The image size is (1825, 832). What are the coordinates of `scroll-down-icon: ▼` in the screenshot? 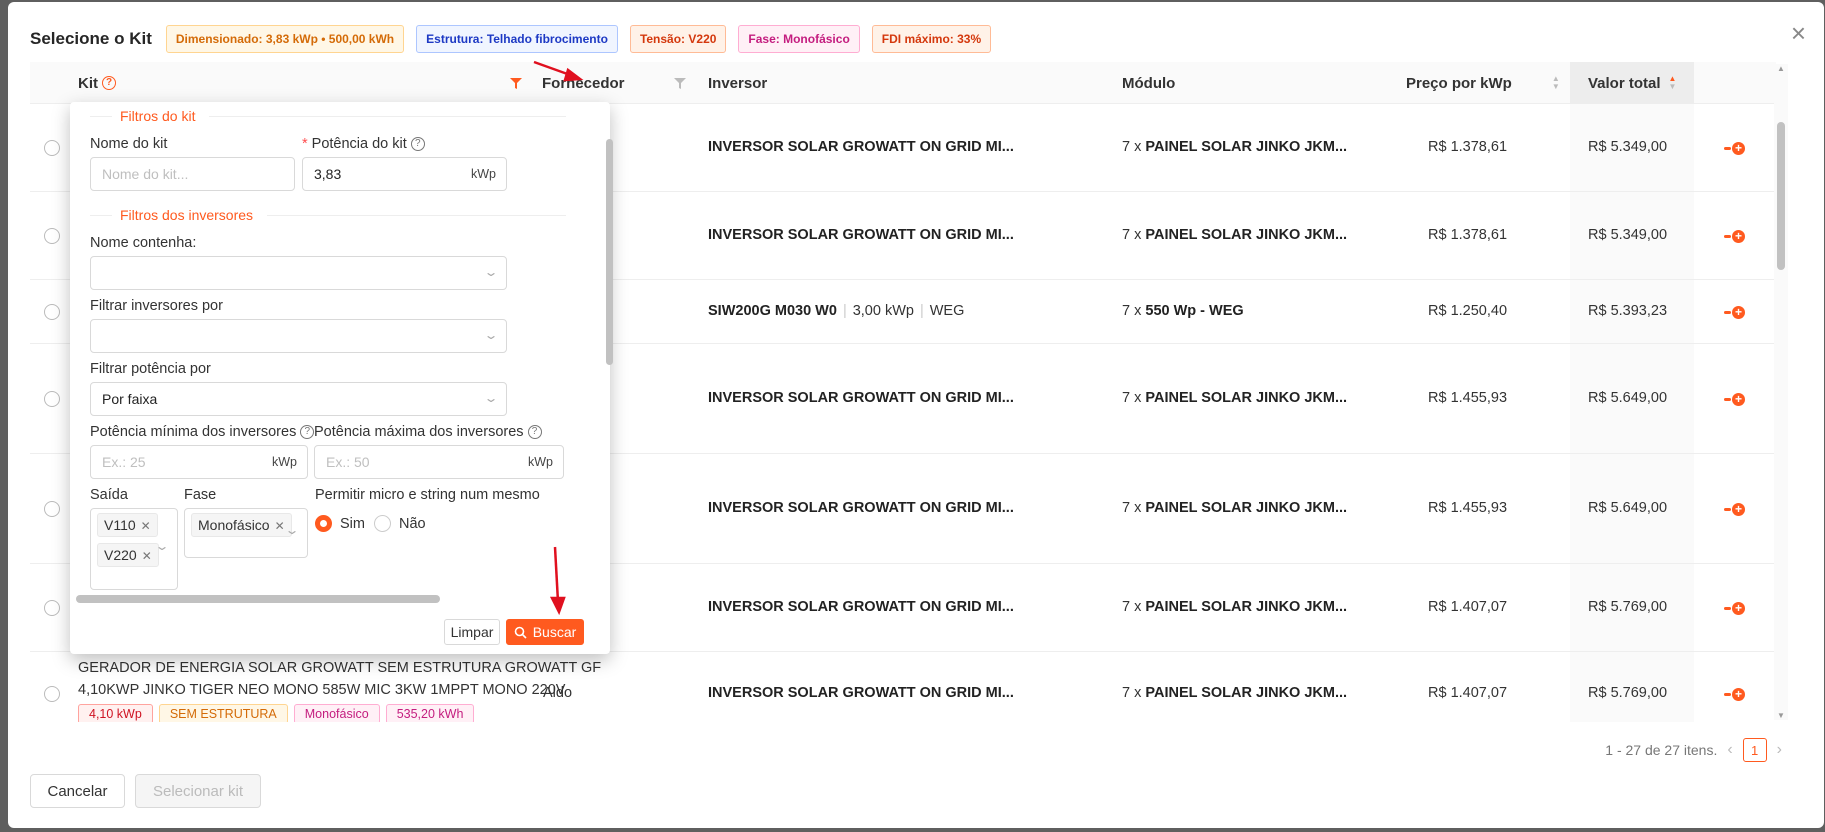 It's located at (1781, 715).